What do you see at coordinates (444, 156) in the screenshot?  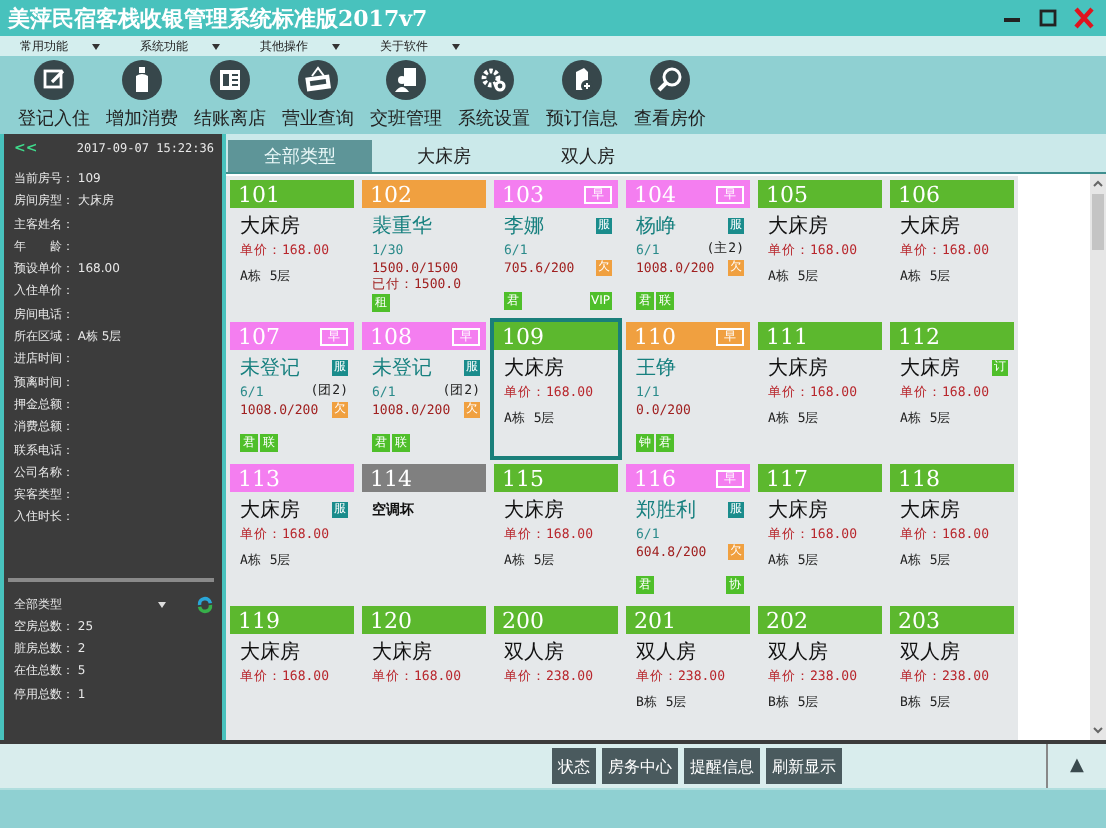 I see `tab: 大床房` at bounding box center [444, 156].